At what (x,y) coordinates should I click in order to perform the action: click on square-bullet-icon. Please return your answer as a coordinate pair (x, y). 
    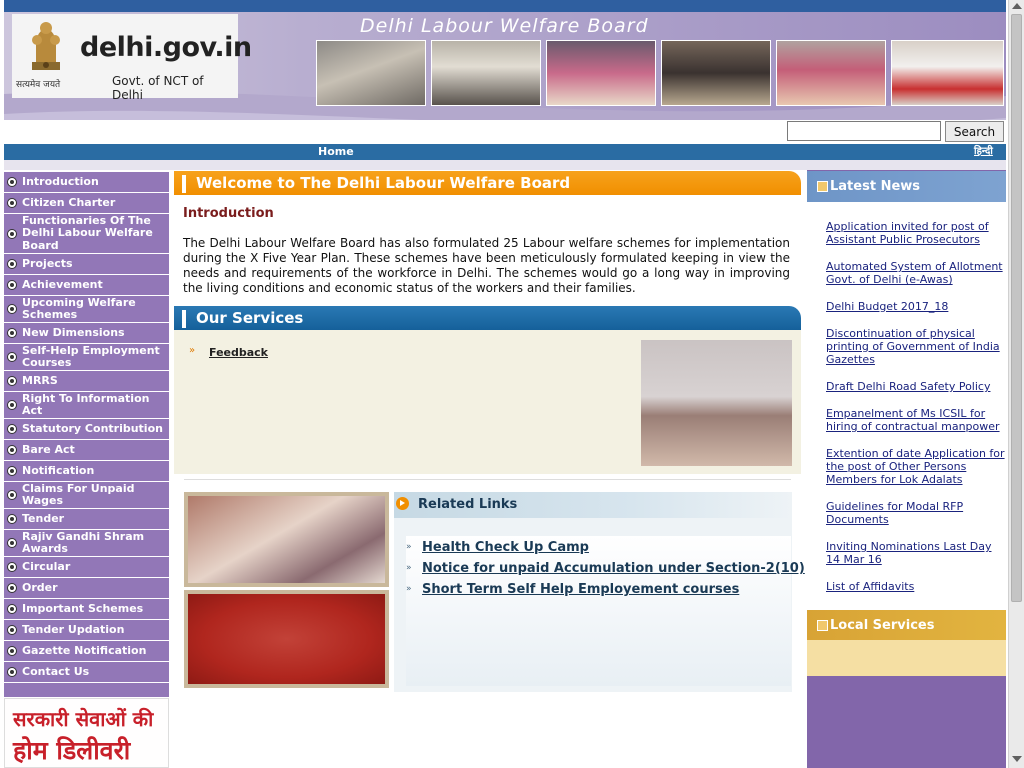
    Looking at the image, I should click on (822, 625).